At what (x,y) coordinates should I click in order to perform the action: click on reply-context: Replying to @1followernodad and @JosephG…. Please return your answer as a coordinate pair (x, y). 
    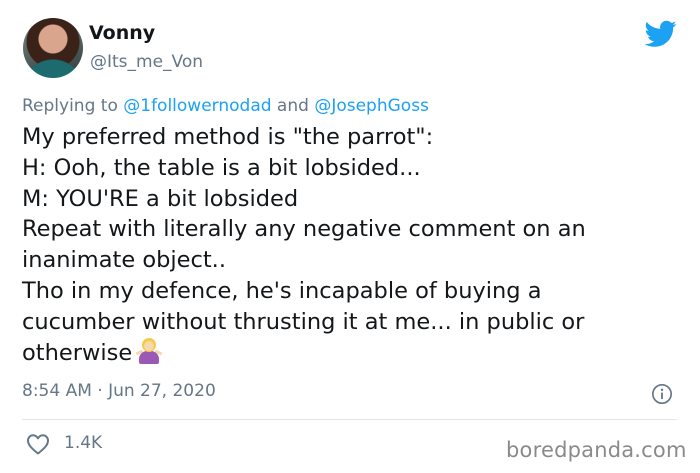
    Looking at the image, I should click on (225, 106).